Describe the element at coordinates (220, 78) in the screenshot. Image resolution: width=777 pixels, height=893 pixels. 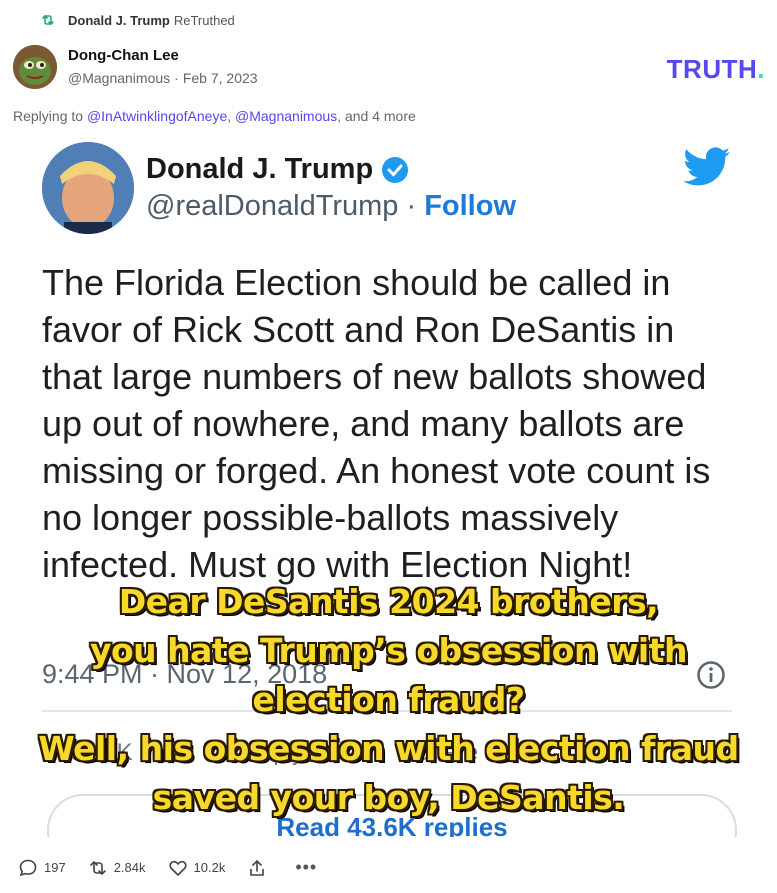
I see `post-date: Feb 7, 2023` at that location.